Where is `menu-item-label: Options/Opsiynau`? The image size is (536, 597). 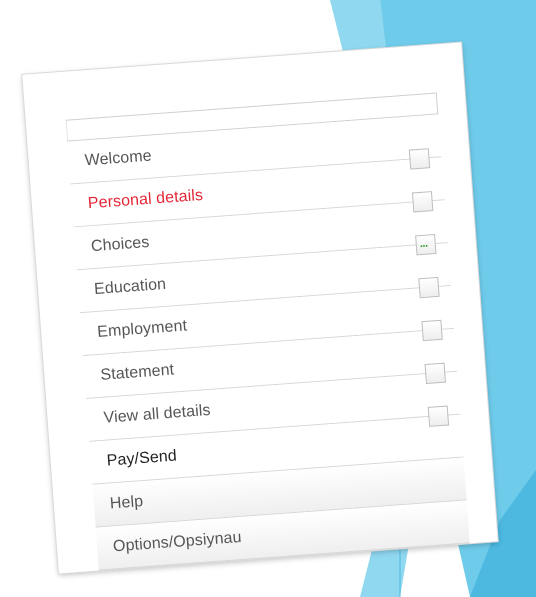 menu-item-label: Options/Opsiynau is located at coordinates (177, 542).